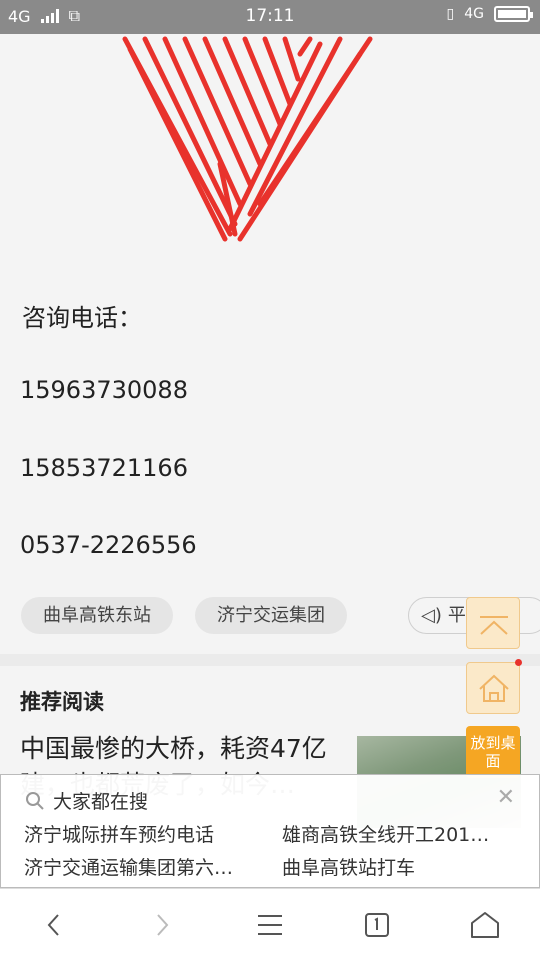 This screenshot has height=960, width=540. What do you see at coordinates (506, 797) in the screenshot?
I see `close-icon: ✕` at bounding box center [506, 797].